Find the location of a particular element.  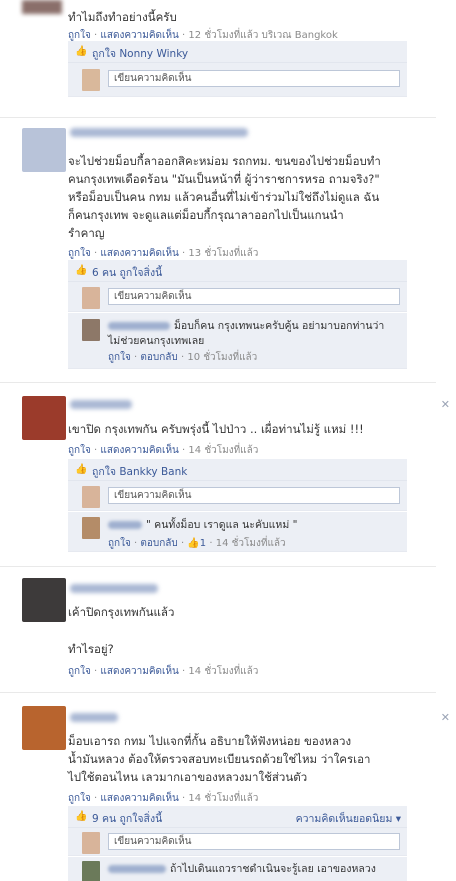

reply-comment: ถ้าไปเดินแถวราชดำเนินจะรู้เลย เอาของหลวง is located at coordinates (237, 869).